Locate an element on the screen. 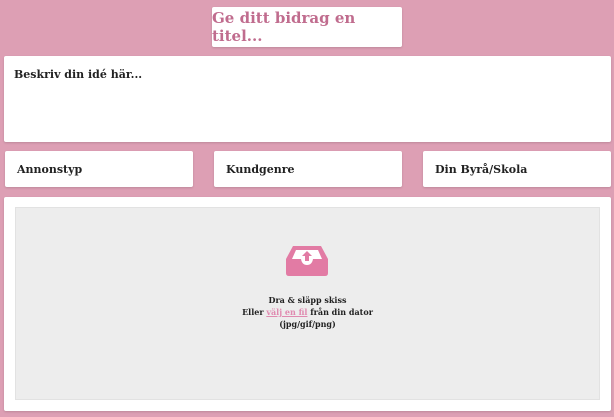  choose-file-line: Eller välj en fil från din dator is located at coordinates (307, 312).